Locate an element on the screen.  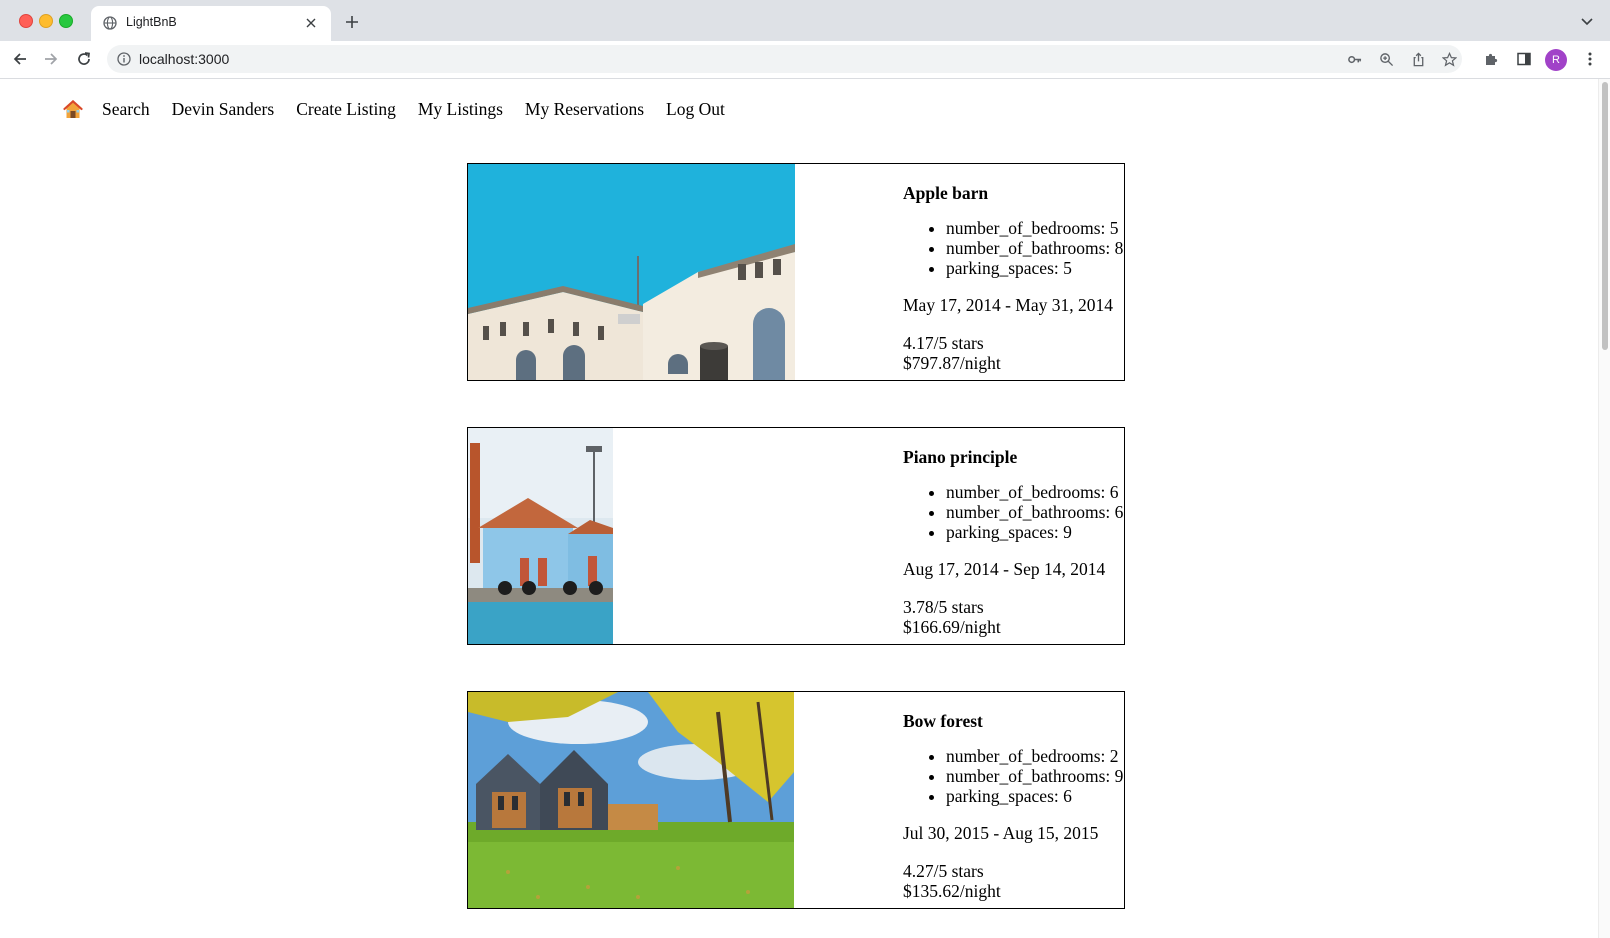
bookmark-star-icon is located at coordinates (1449, 59).